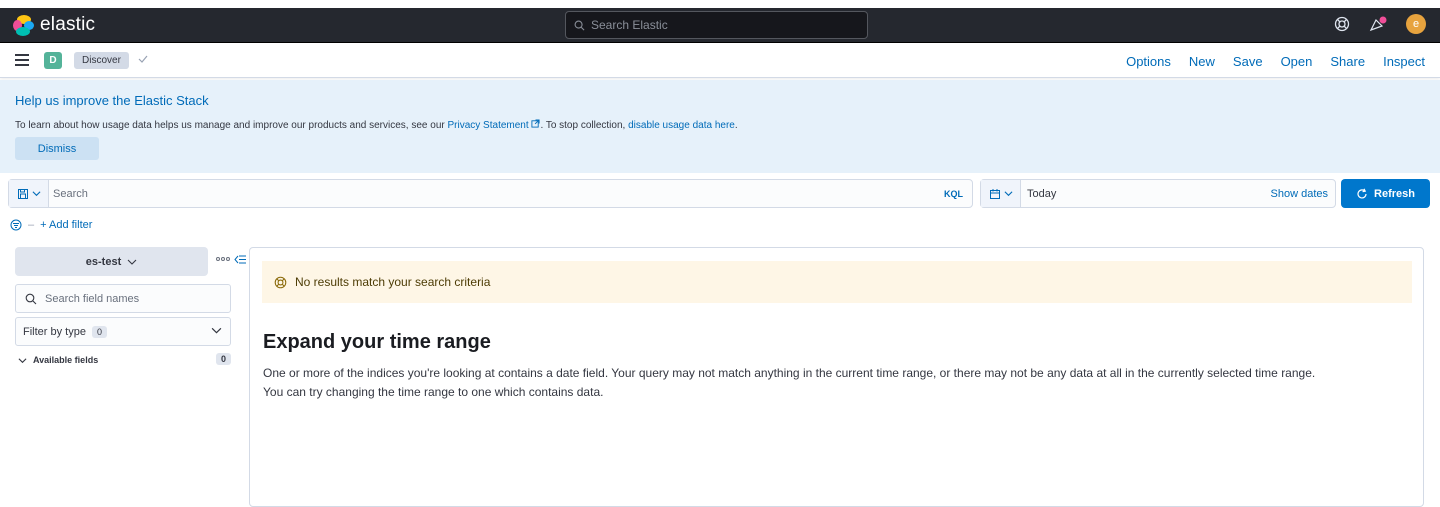 This screenshot has width=1440, height=507. Describe the element at coordinates (736, 125) in the screenshot. I see `callout-text-after: .` at that location.